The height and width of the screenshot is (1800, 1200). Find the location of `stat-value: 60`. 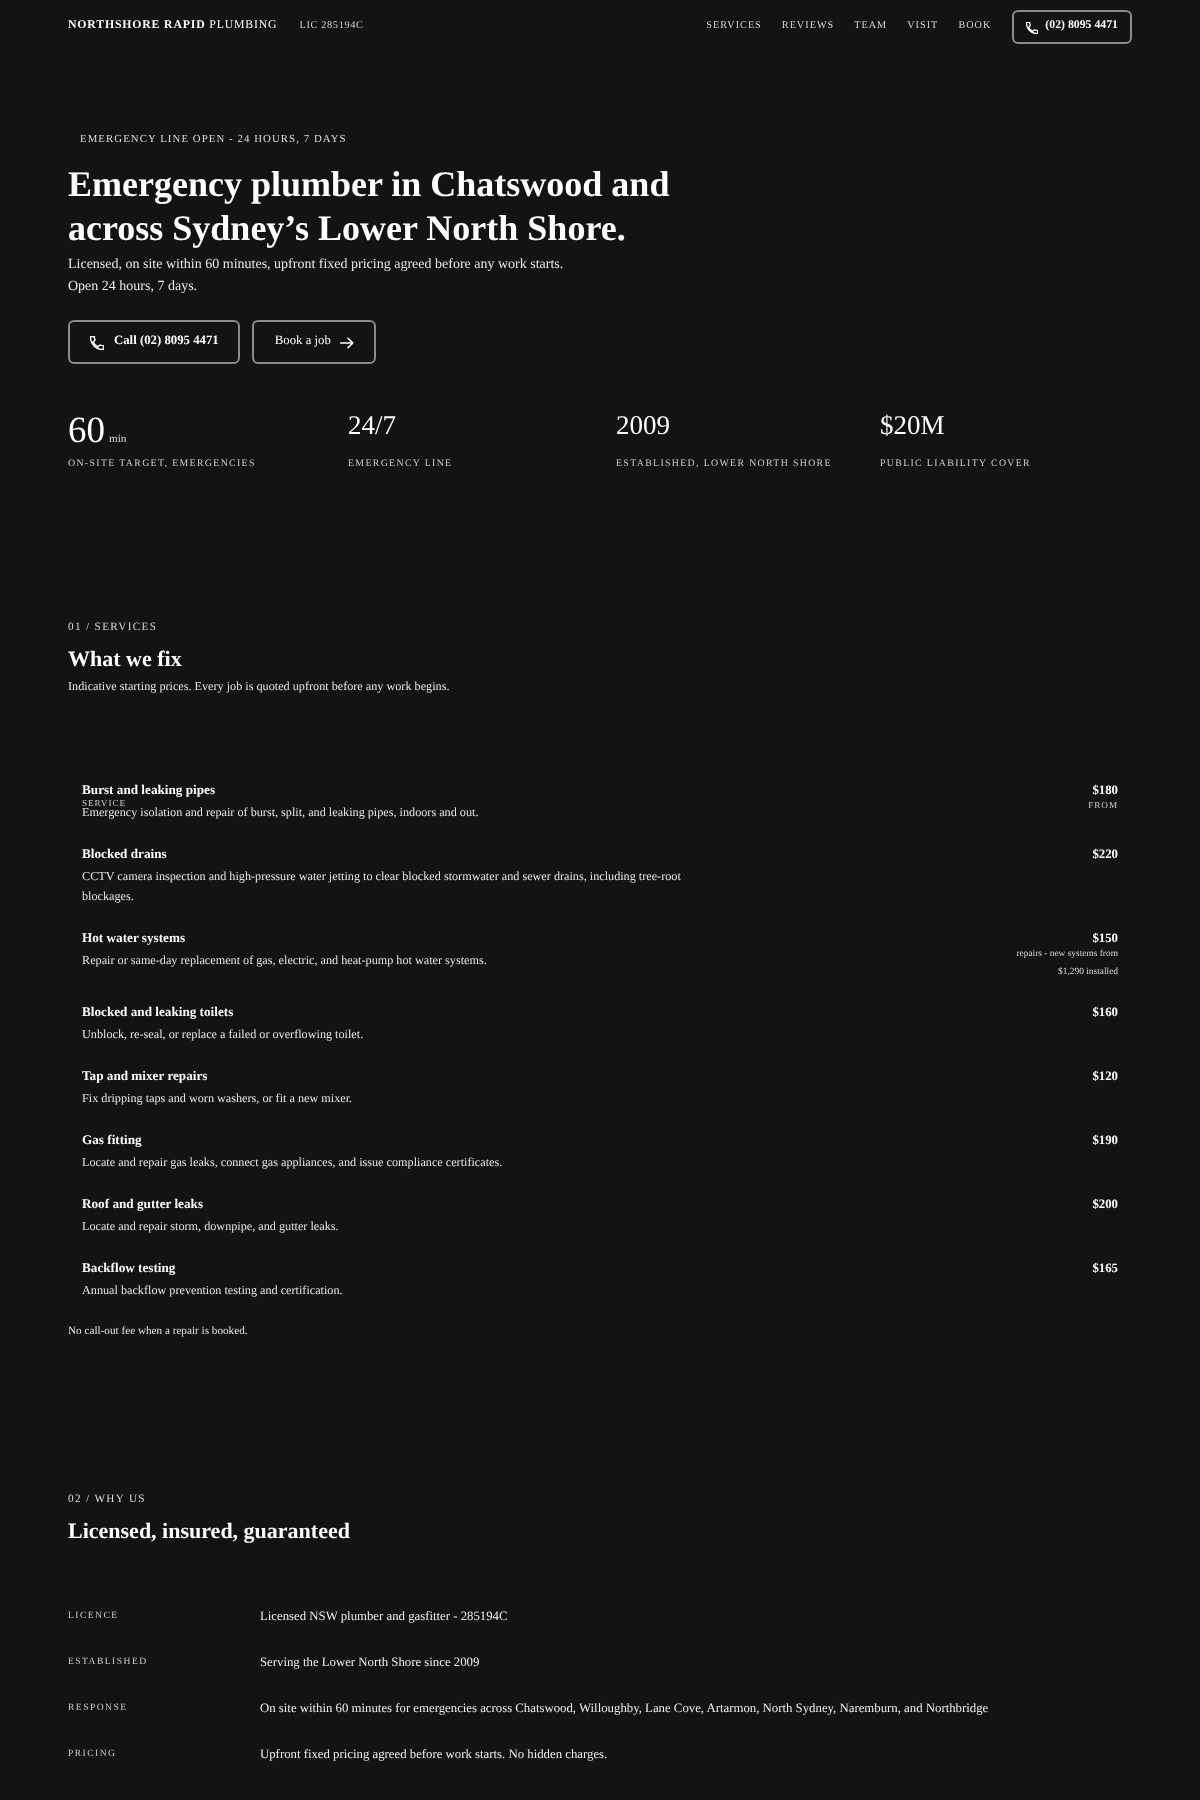

stat-value: 60 is located at coordinates (86, 432).